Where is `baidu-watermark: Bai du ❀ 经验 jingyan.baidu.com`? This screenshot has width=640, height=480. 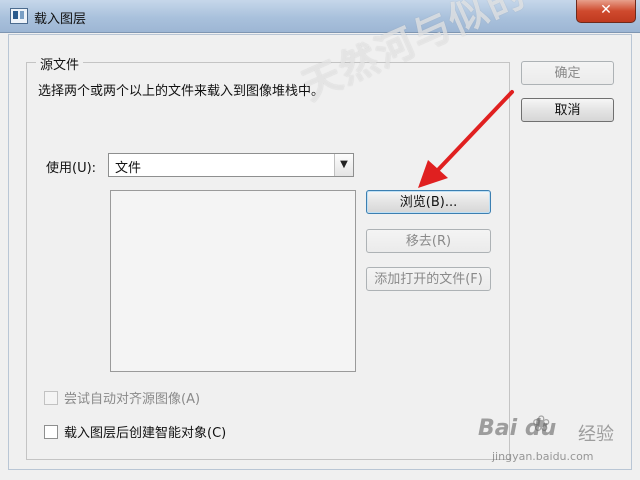
baidu-watermark: Bai du ❀ 经验 jingyan.baidu.com is located at coordinates (553, 441).